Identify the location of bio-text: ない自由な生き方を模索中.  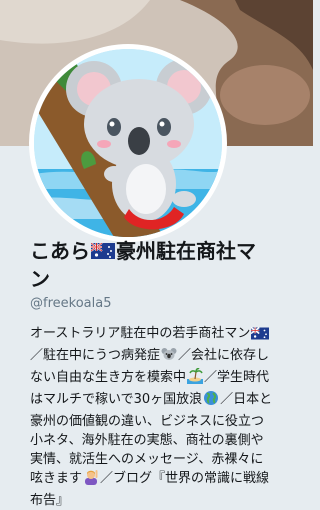
(108, 377).